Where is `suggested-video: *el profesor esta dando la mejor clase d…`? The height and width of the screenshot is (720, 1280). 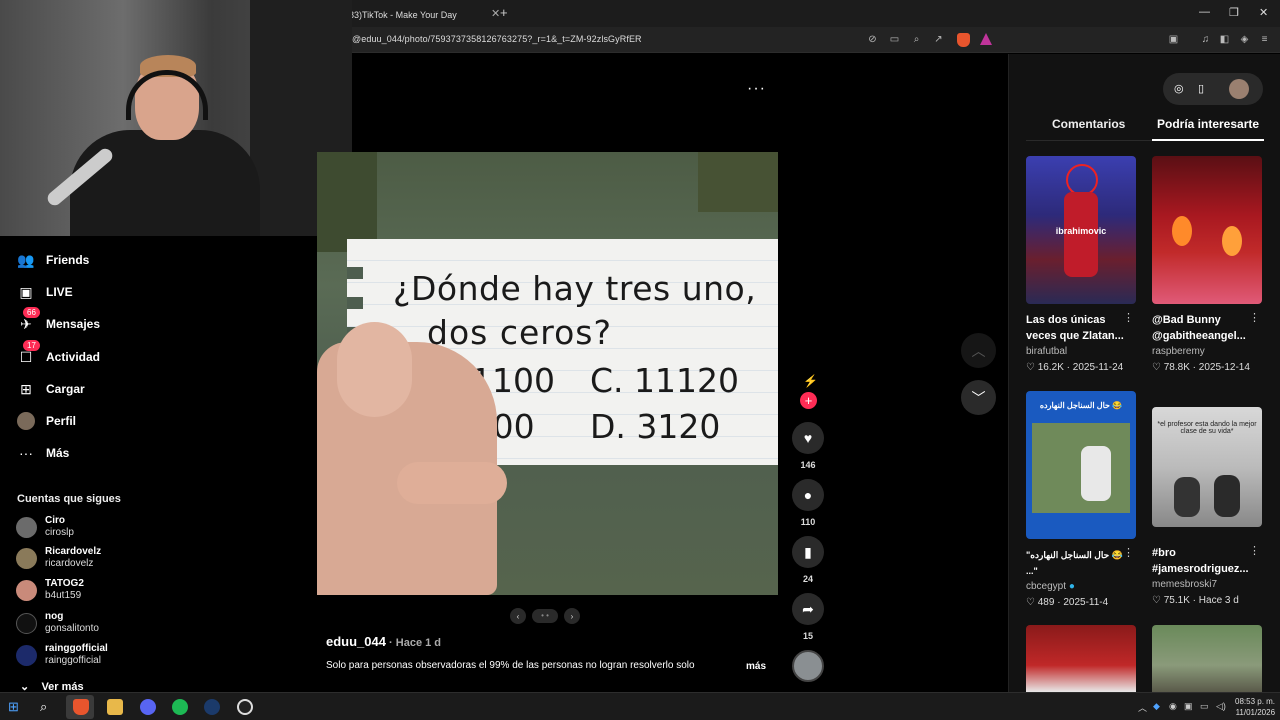
suggested-video: *el profesor esta dando la mejor clase d… is located at coordinates (1207, 506).